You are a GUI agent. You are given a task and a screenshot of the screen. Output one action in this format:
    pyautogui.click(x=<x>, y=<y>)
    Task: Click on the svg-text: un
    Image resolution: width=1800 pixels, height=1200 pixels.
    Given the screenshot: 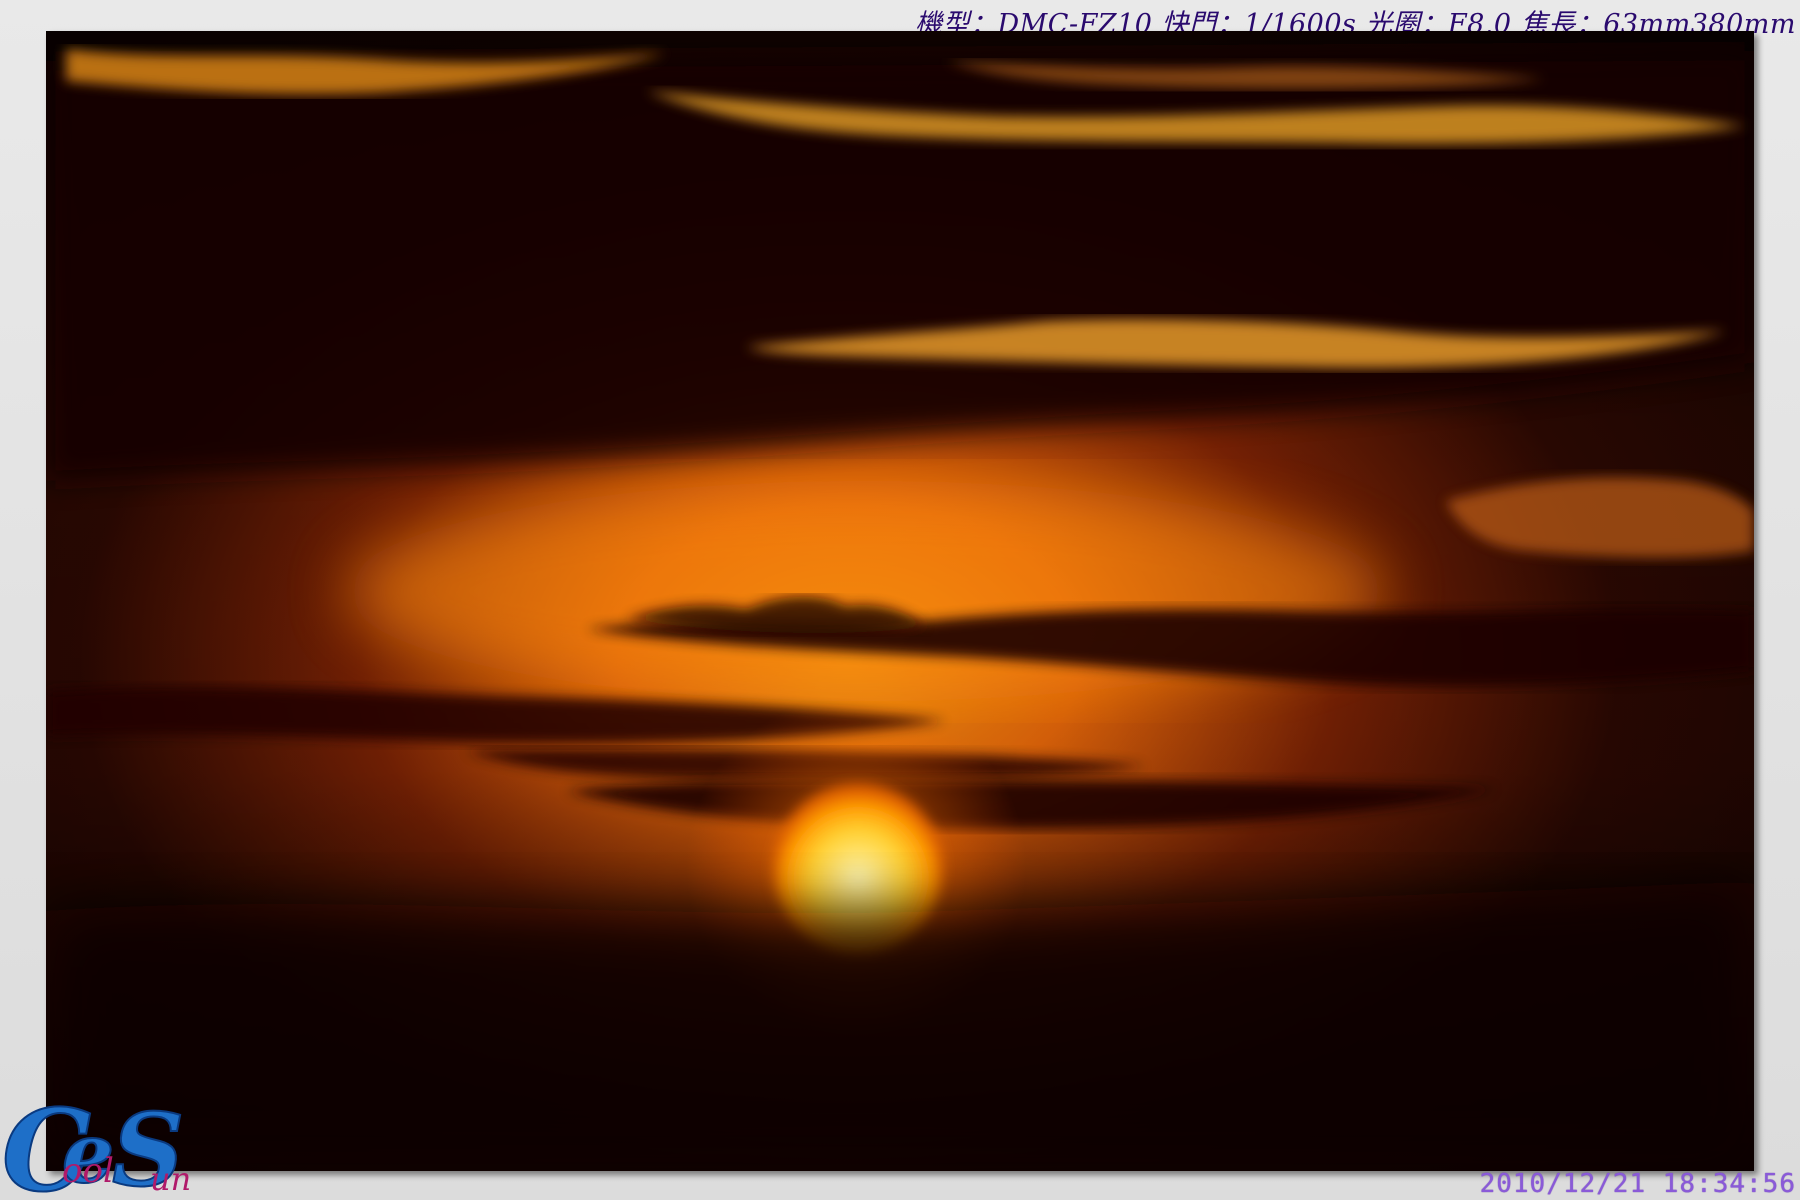 What is the action you would take?
    pyautogui.click(x=170, y=1179)
    